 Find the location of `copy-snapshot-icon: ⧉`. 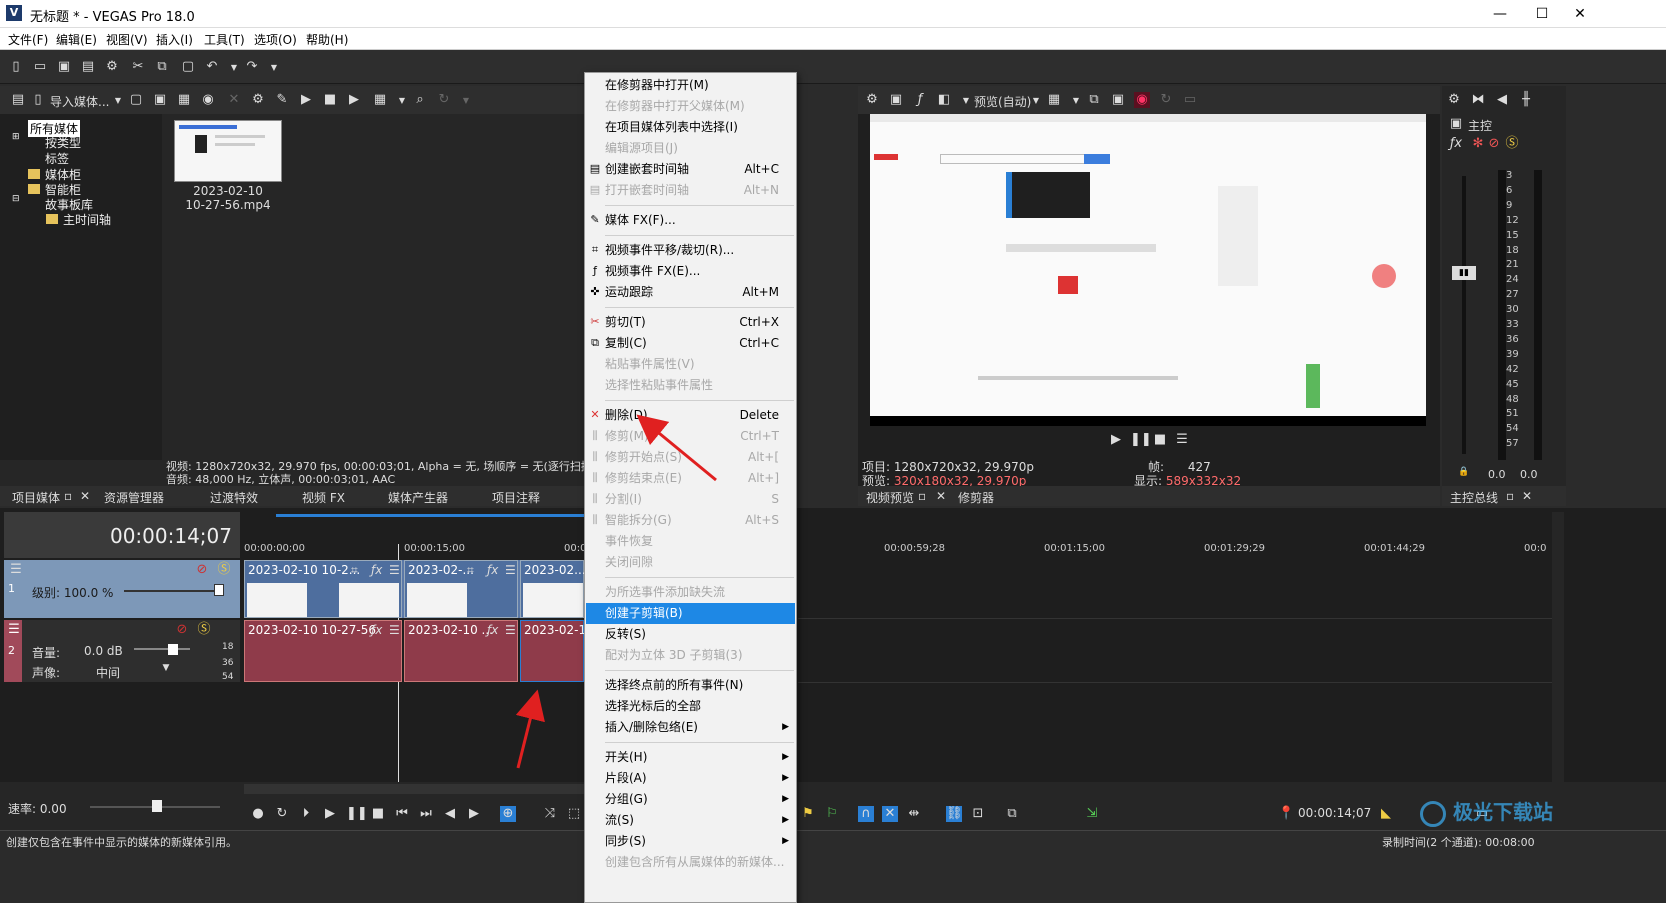

copy-snapshot-icon: ⧉ is located at coordinates (1094, 100).